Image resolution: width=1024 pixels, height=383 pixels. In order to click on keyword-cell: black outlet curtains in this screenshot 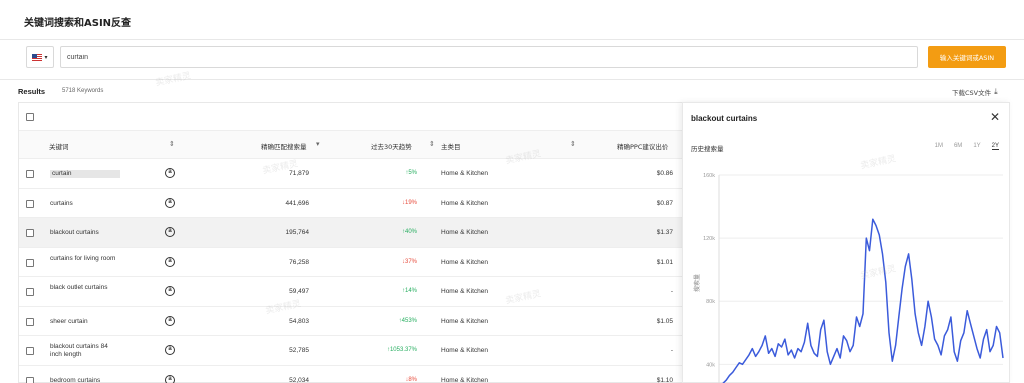, I will do `click(85, 288)`.